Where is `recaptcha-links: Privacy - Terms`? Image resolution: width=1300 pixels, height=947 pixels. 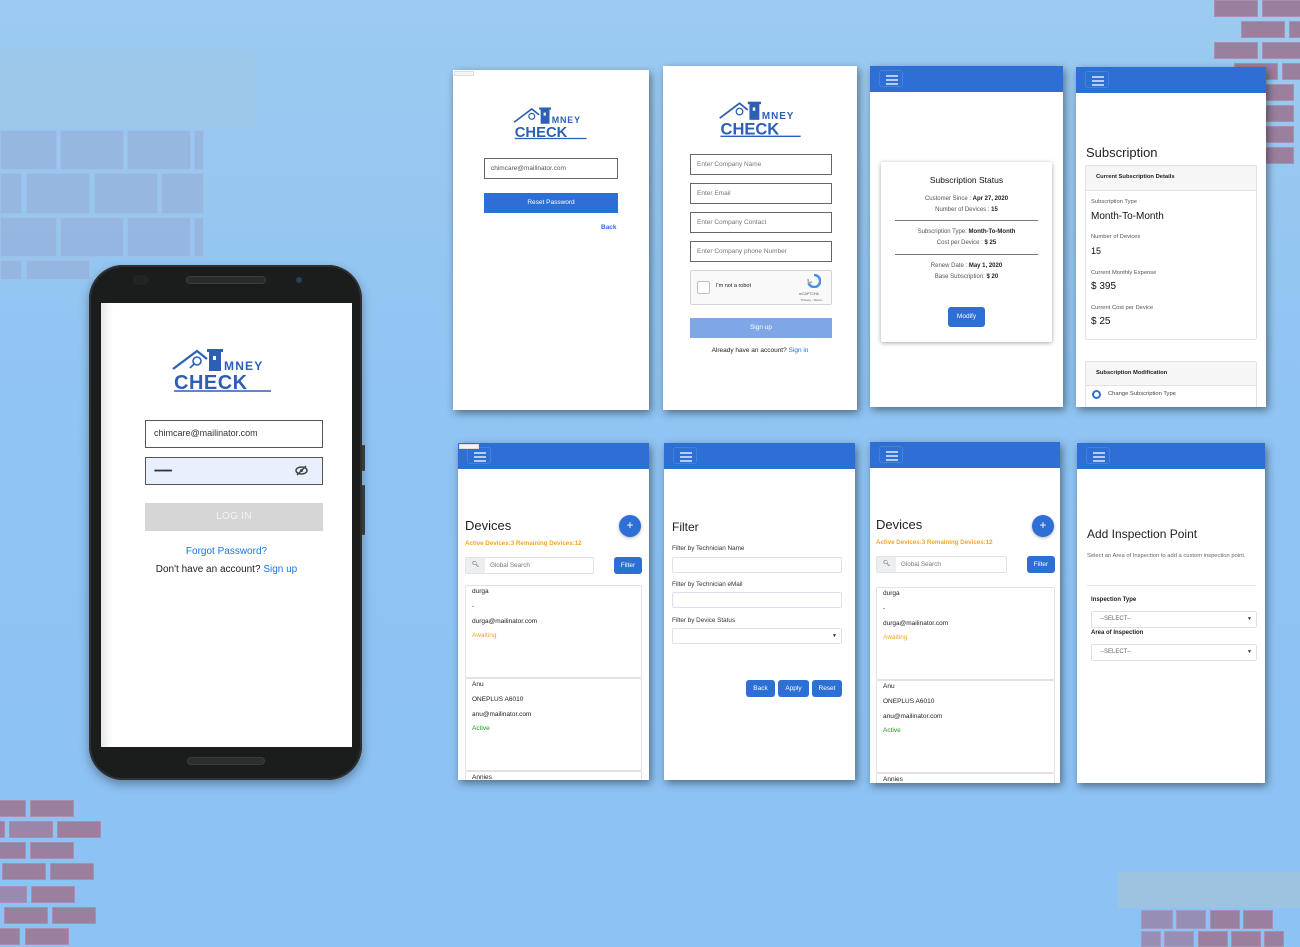
recaptcha-links: Privacy - Terms is located at coordinates (811, 300).